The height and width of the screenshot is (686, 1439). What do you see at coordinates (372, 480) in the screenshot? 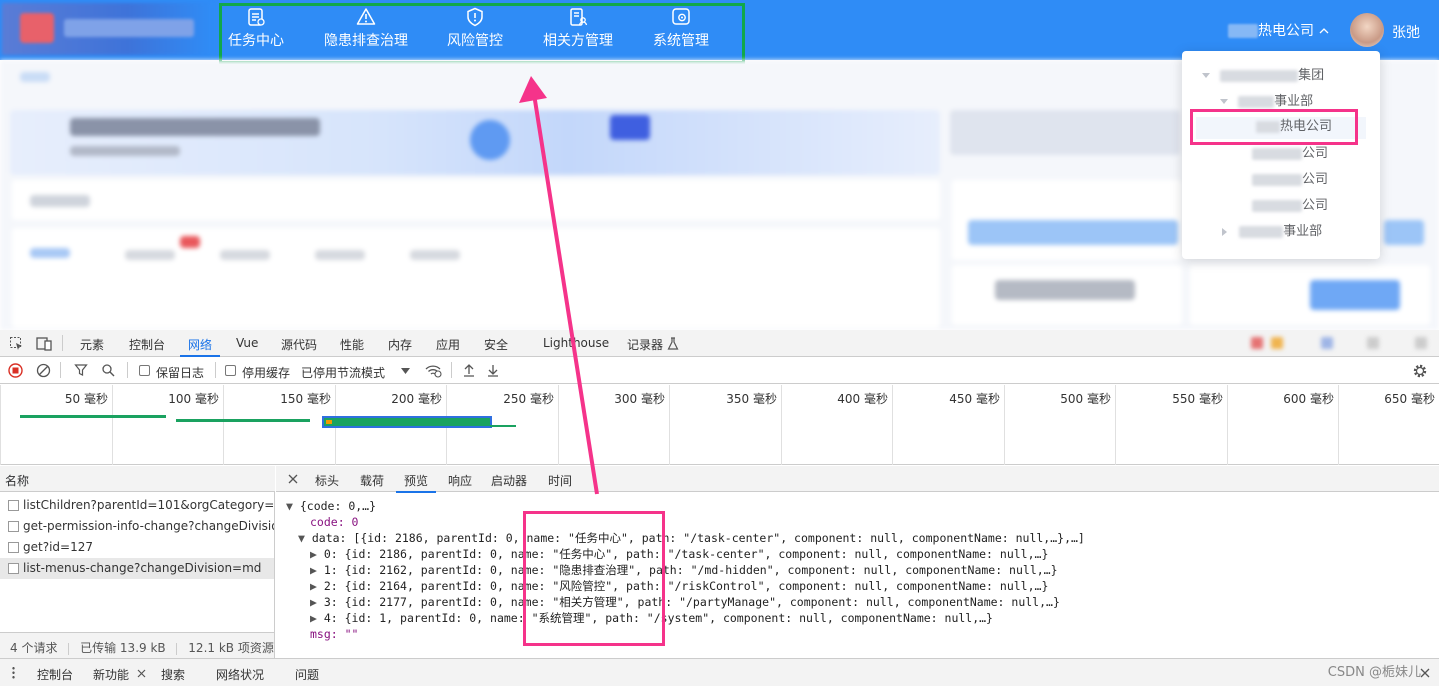
I see `tab-payload: 载荷` at bounding box center [372, 480].